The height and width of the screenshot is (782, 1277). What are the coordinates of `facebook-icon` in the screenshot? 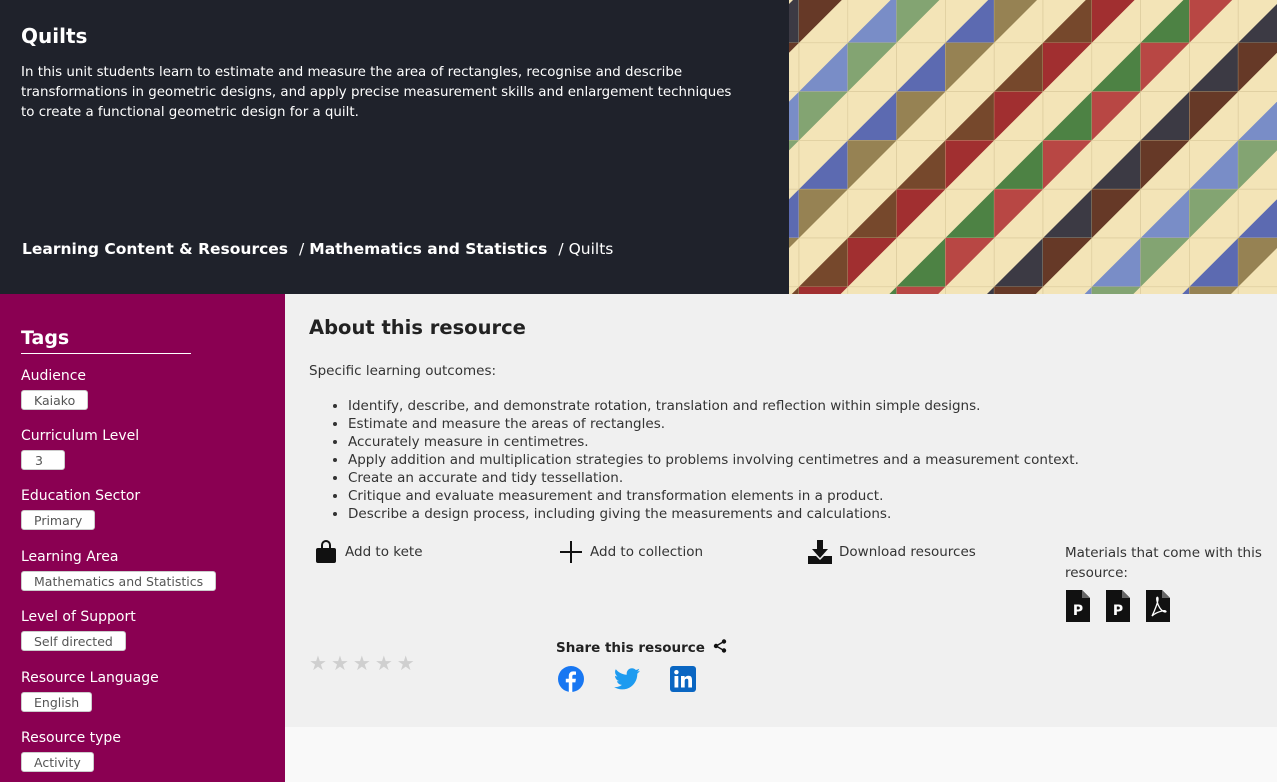 It's located at (571, 679).